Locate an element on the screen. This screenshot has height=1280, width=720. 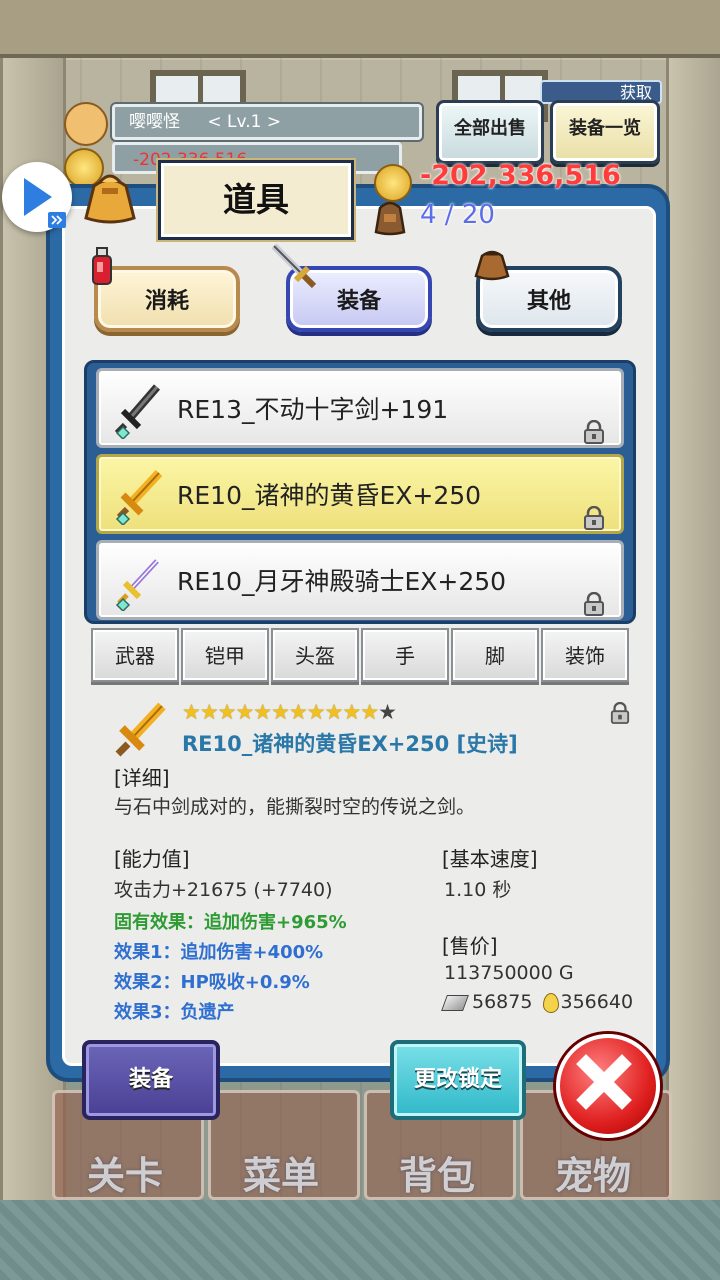
speed-label: [基本速度] is located at coordinates (490, 859).